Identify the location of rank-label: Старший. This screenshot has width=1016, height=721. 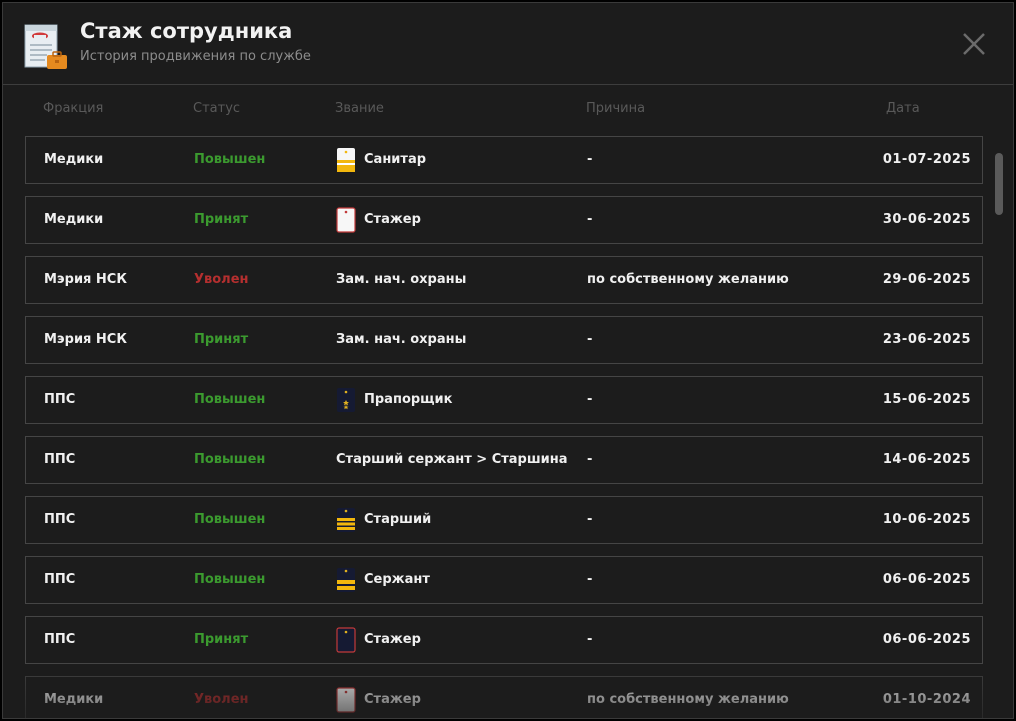
(398, 519).